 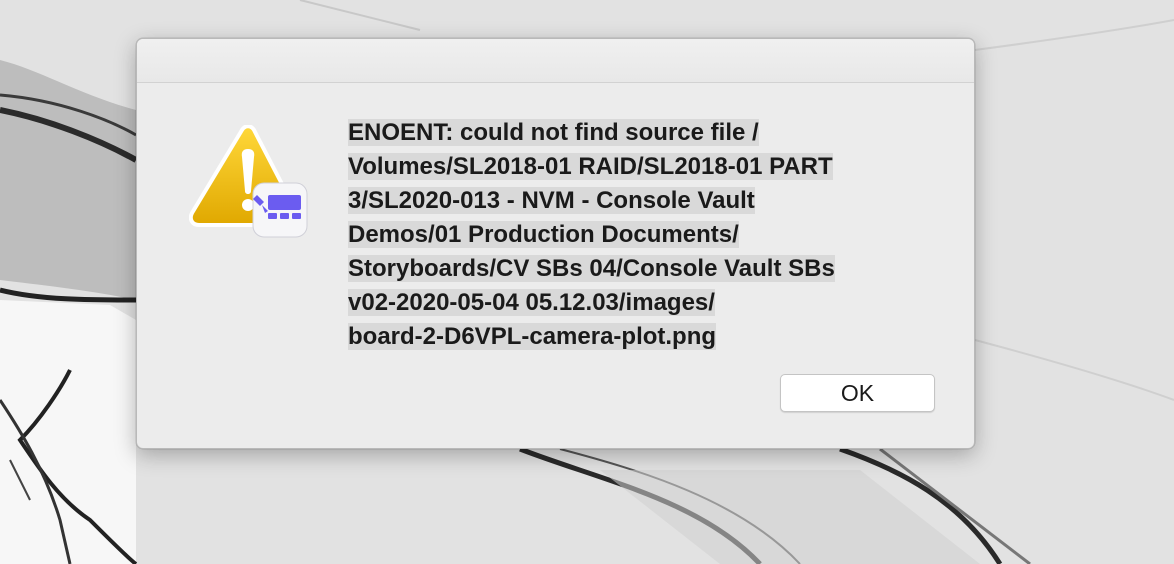 What do you see at coordinates (555, 61) in the screenshot?
I see `dialog-title-bar` at bounding box center [555, 61].